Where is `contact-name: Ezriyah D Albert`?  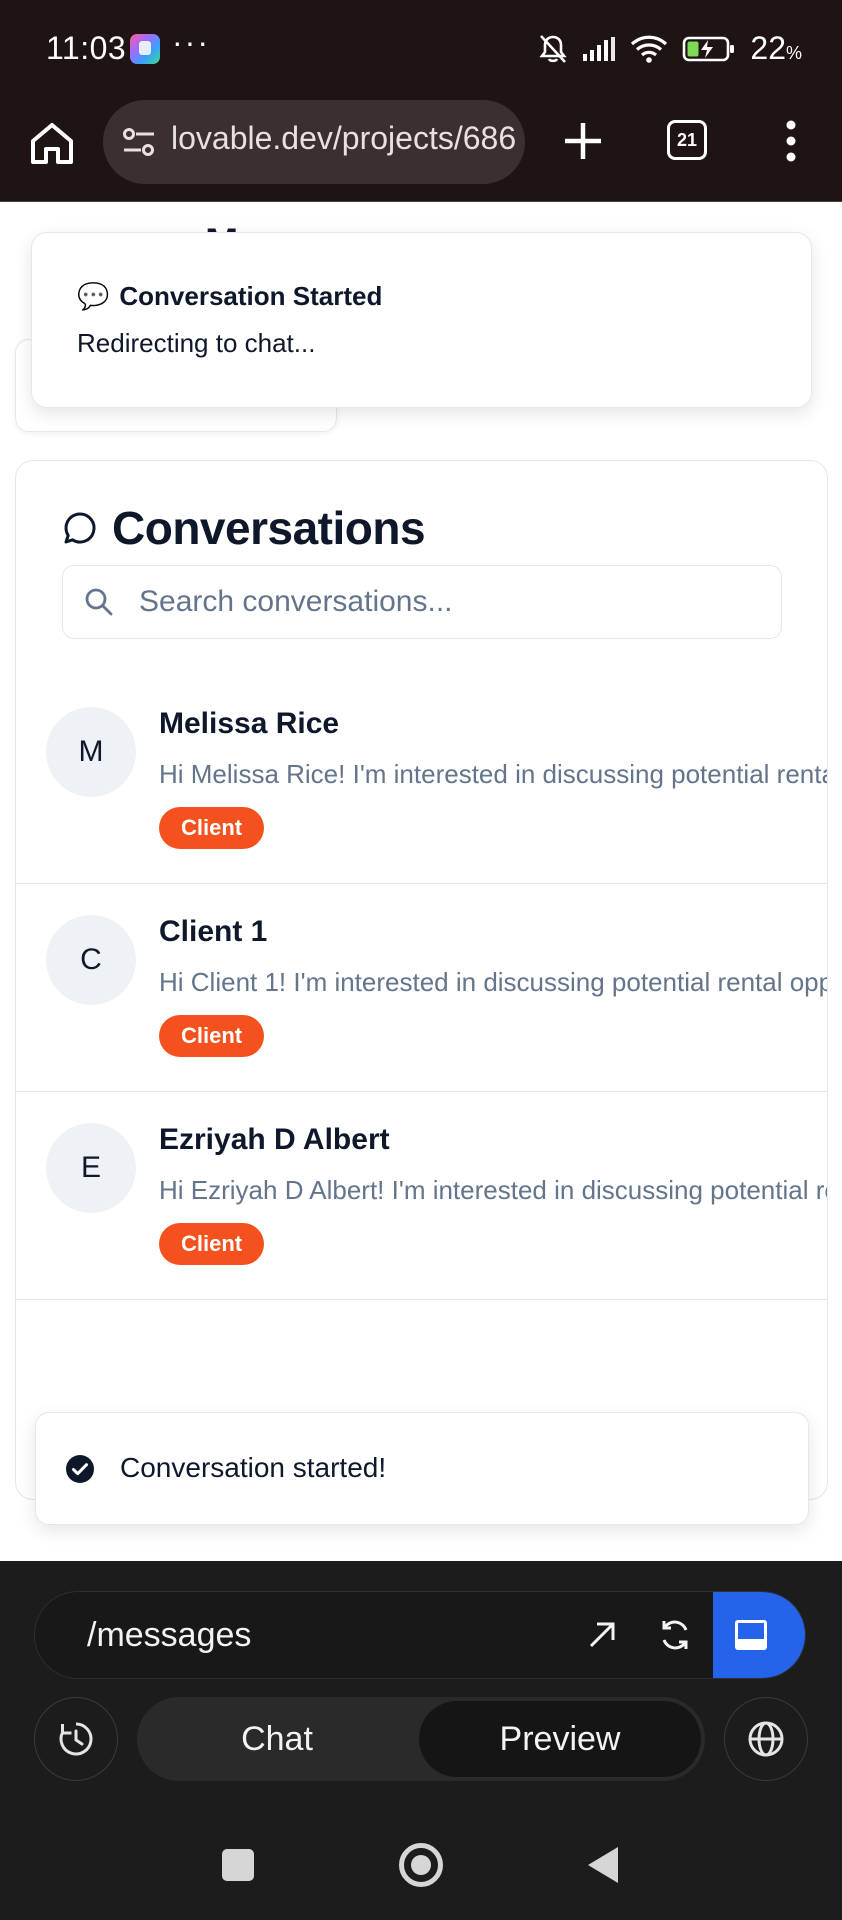 contact-name: Ezriyah D Albert is located at coordinates (274, 1139).